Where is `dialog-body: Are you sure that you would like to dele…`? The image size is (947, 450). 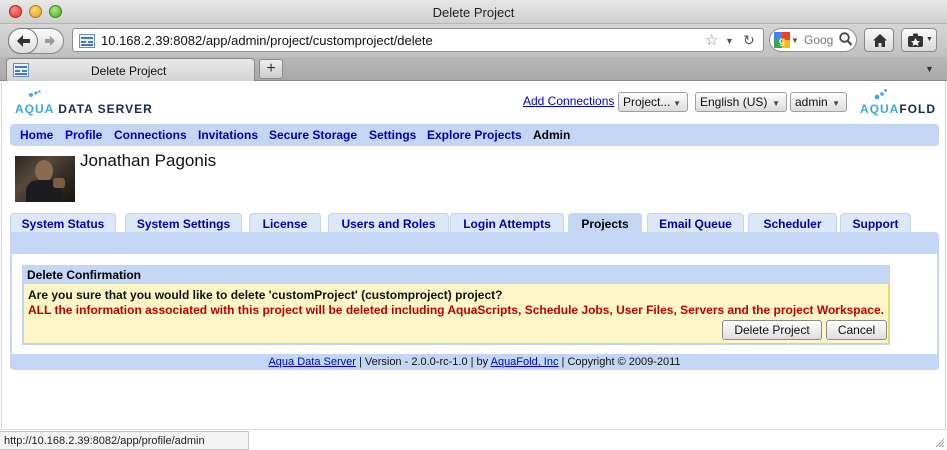 dialog-body: Are you sure that you would like to dele… is located at coordinates (456, 313).